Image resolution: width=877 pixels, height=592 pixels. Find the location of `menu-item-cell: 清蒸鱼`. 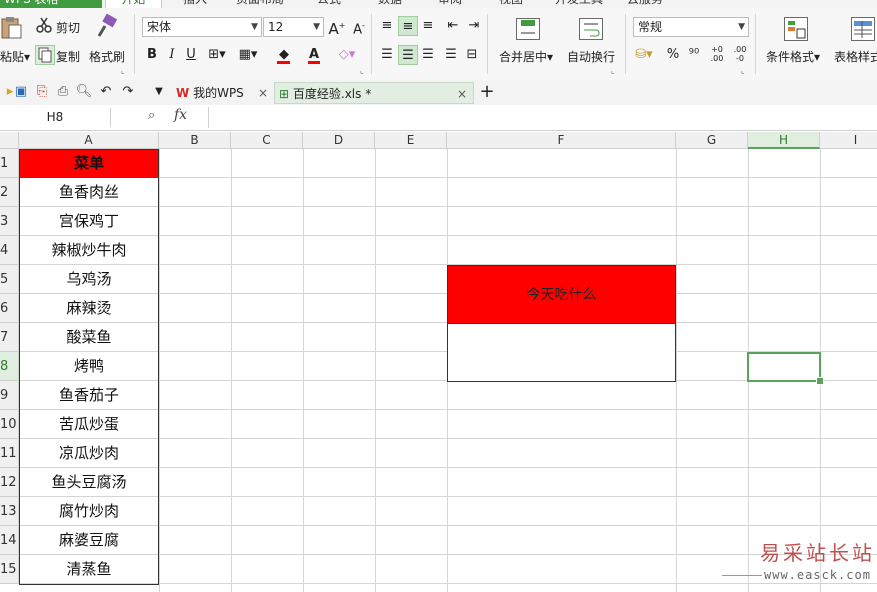

menu-item-cell: 清蒸鱼 is located at coordinates (89, 569).